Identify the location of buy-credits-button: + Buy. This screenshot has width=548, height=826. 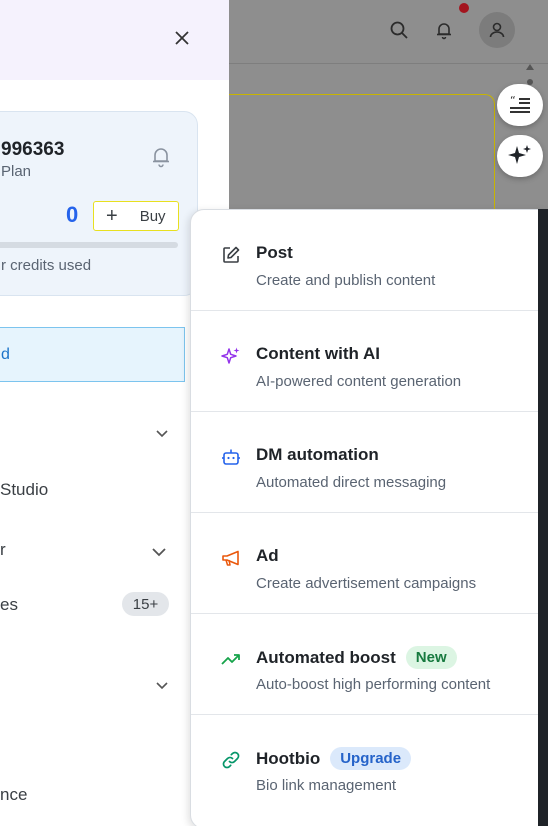
(136, 216).